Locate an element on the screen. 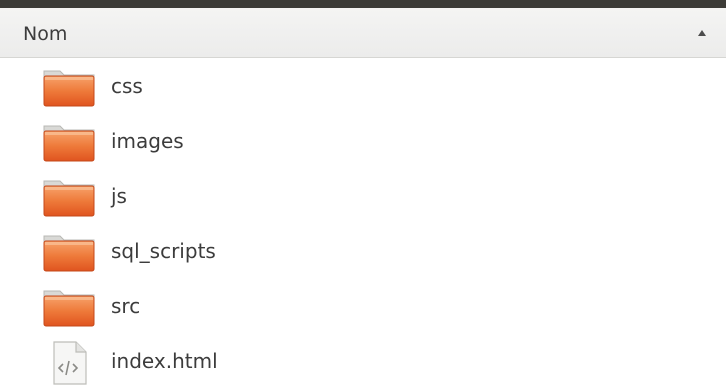  column-header-label: Nom is located at coordinates (45, 34).